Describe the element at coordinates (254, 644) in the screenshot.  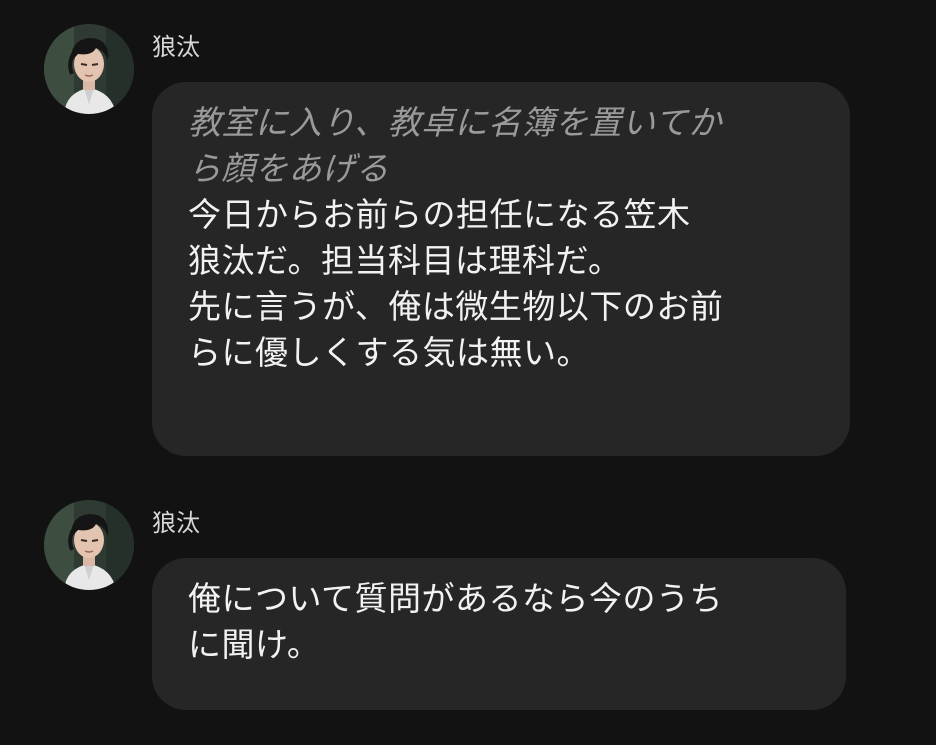
I see `message-text: に聞け。` at that location.